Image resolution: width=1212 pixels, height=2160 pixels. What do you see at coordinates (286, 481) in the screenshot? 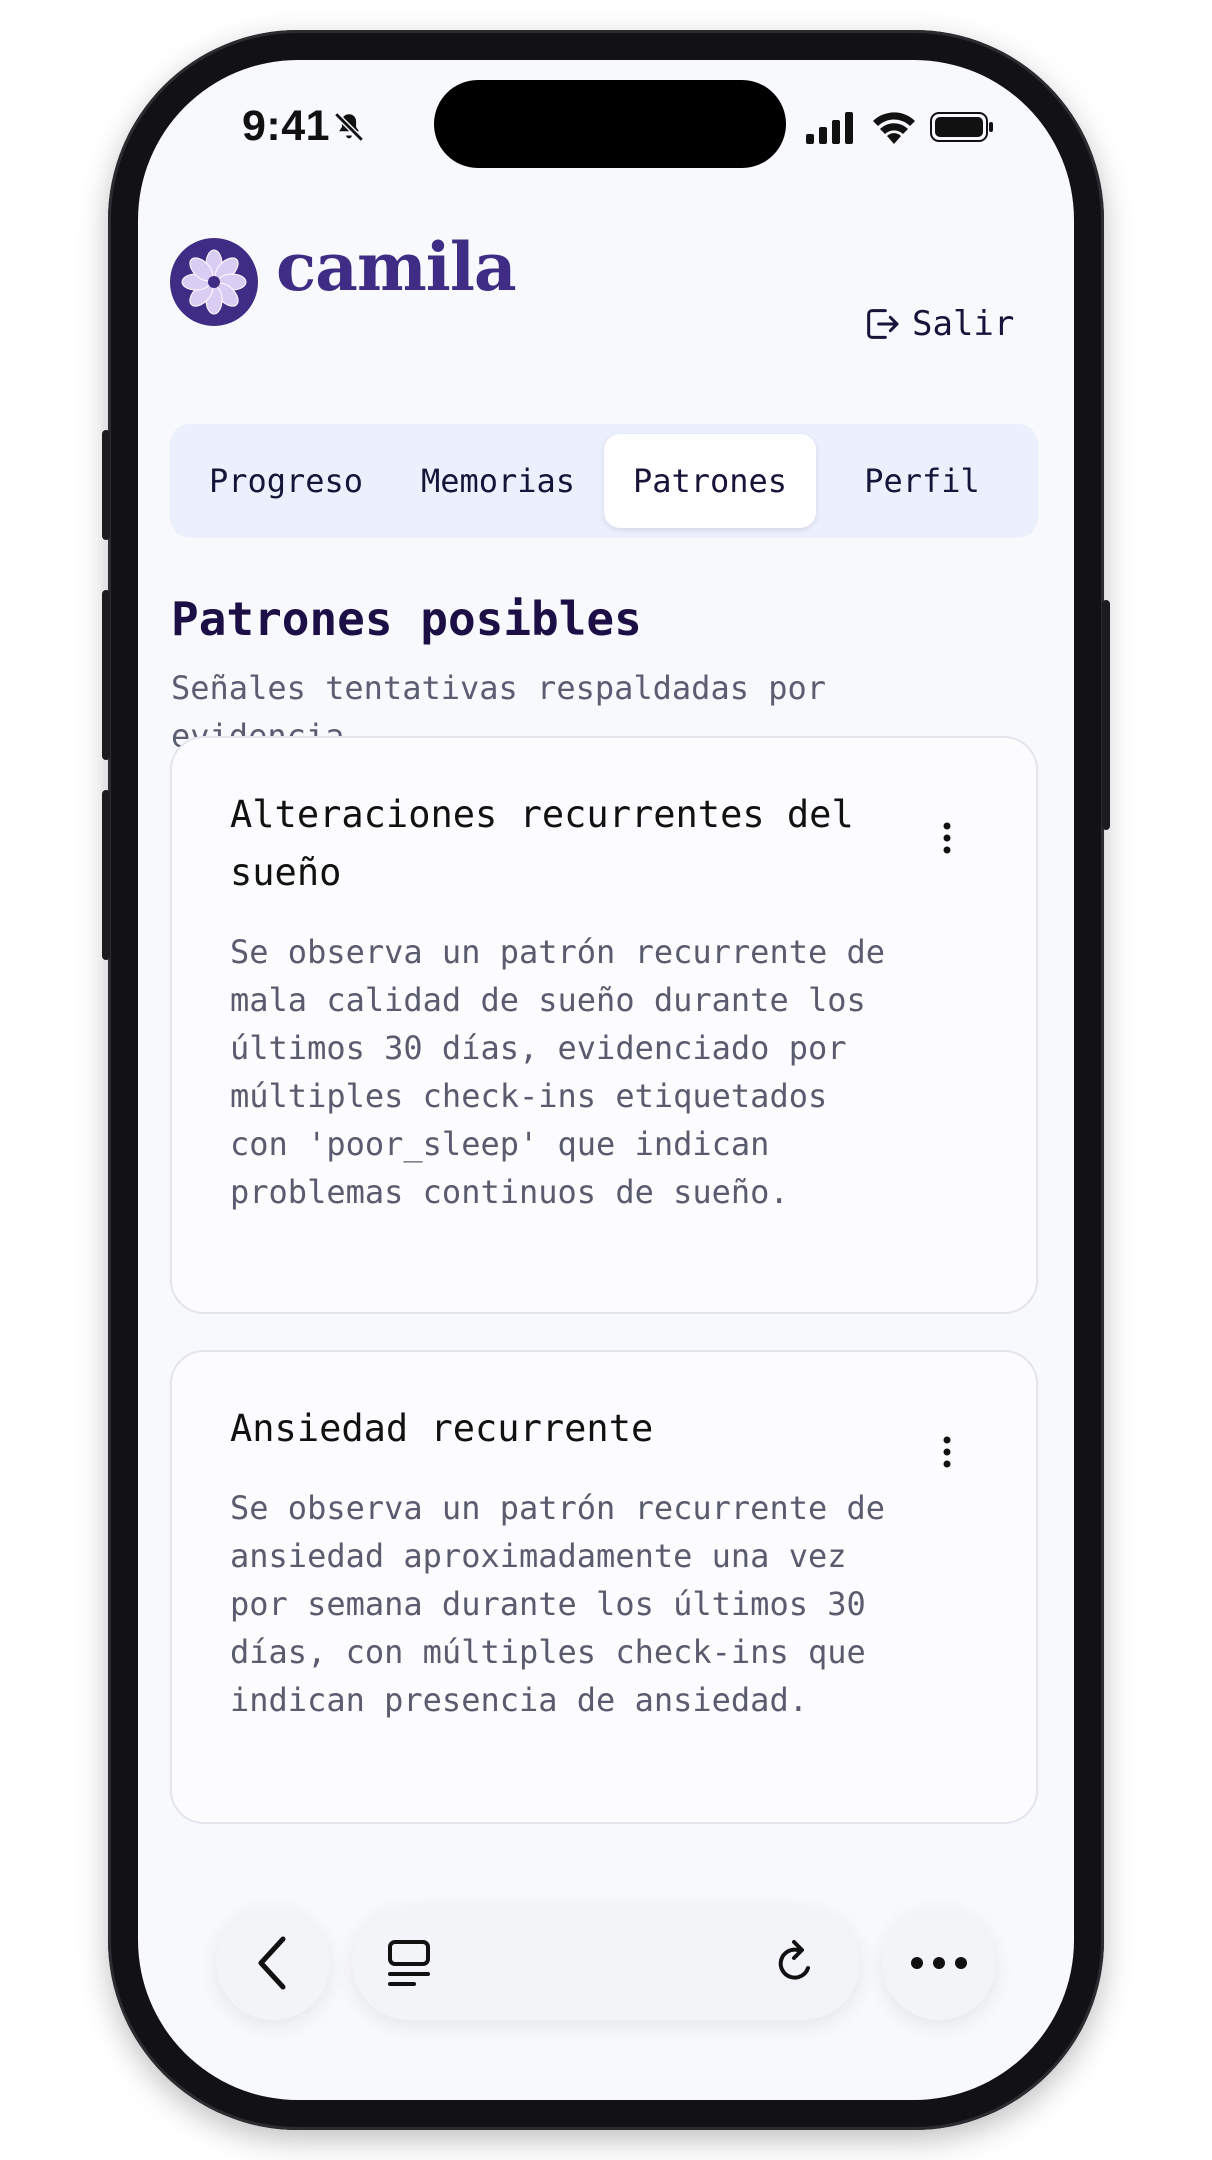
I see `tab-progreso: Progreso` at bounding box center [286, 481].